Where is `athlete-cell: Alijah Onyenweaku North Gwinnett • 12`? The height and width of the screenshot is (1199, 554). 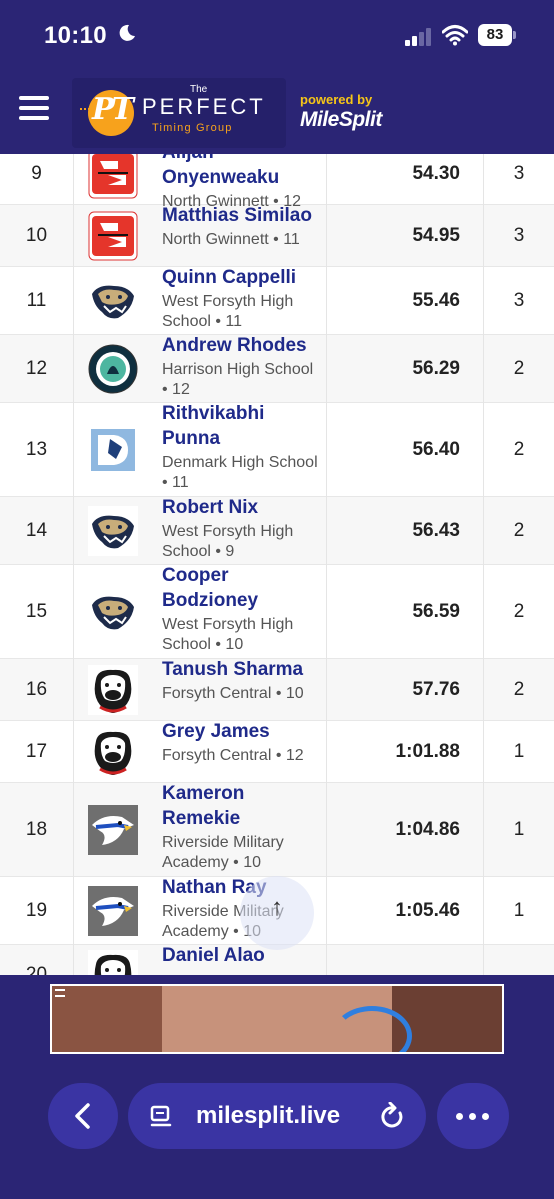
athlete-cell: Alijah Onyenweaku North Gwinnett • 12 is located at coordinates (242, 183).